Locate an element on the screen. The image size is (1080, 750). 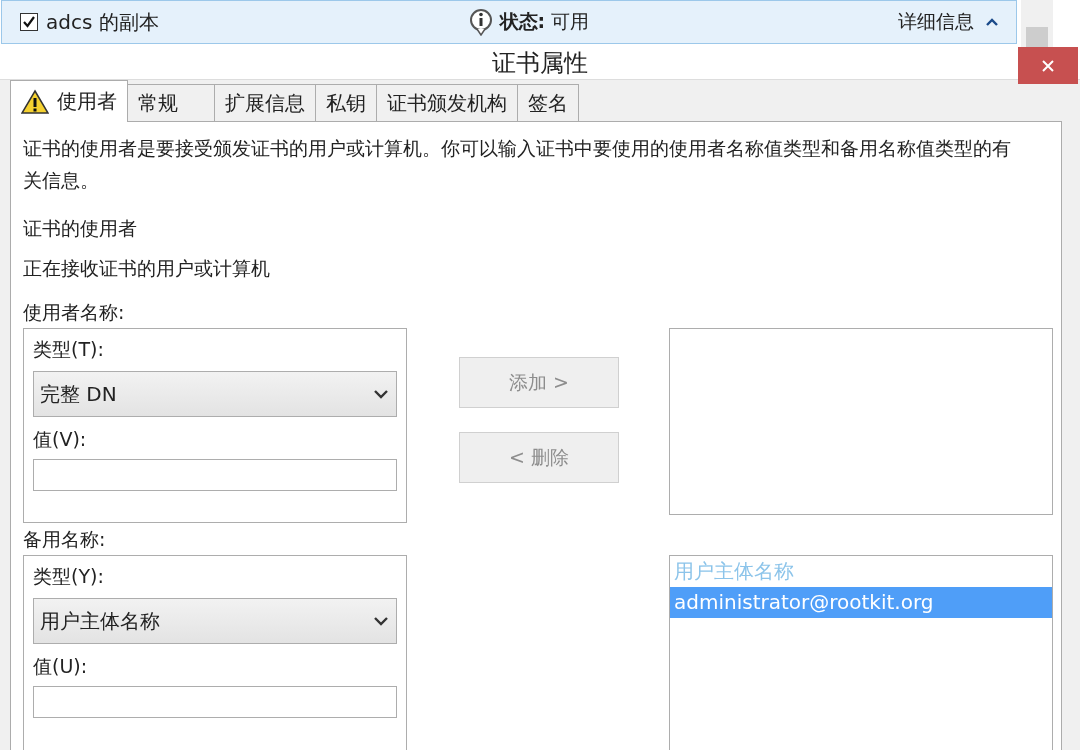
status-label: 状态: is located at coordinates (522, 21).